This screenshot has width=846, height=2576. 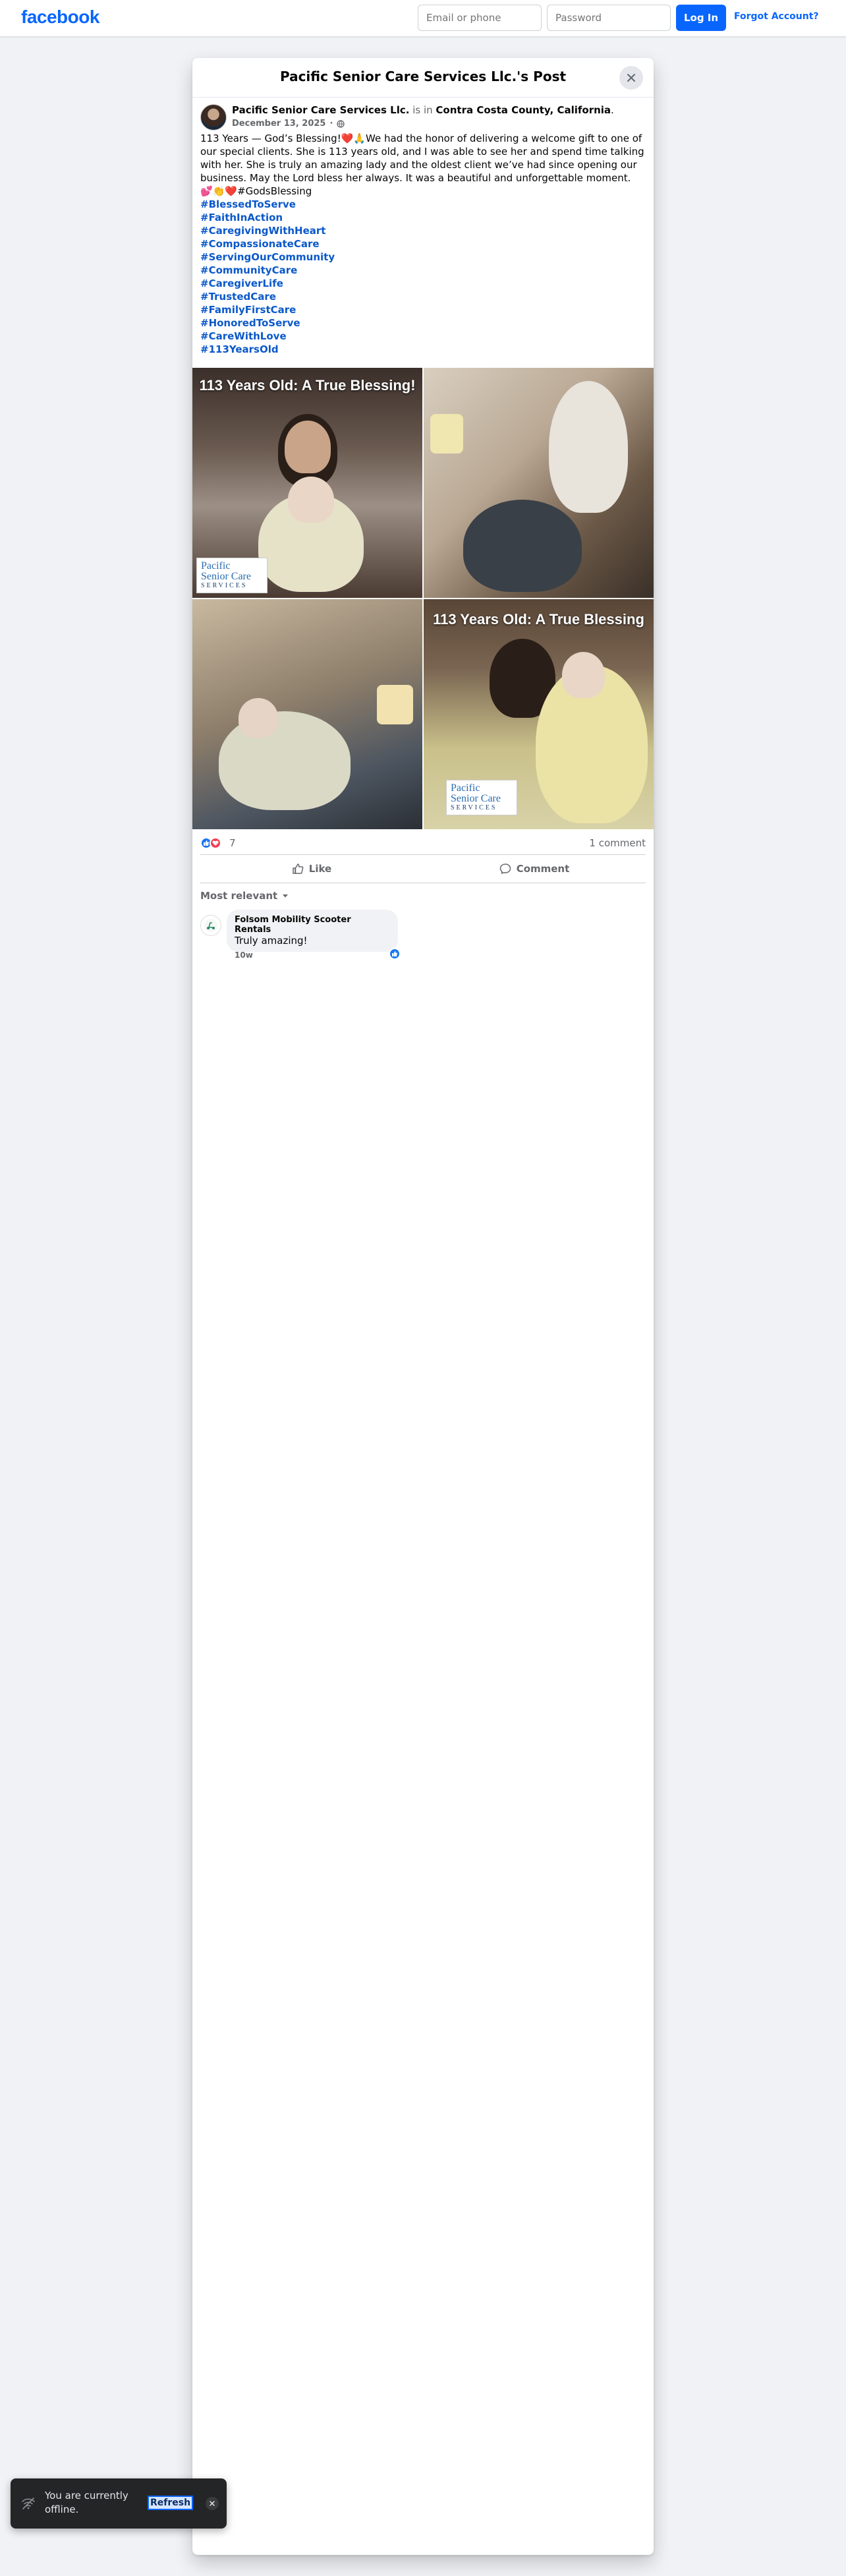 I want to click on hashtag-link: #113YearsOld, so click(x=423, y=350).